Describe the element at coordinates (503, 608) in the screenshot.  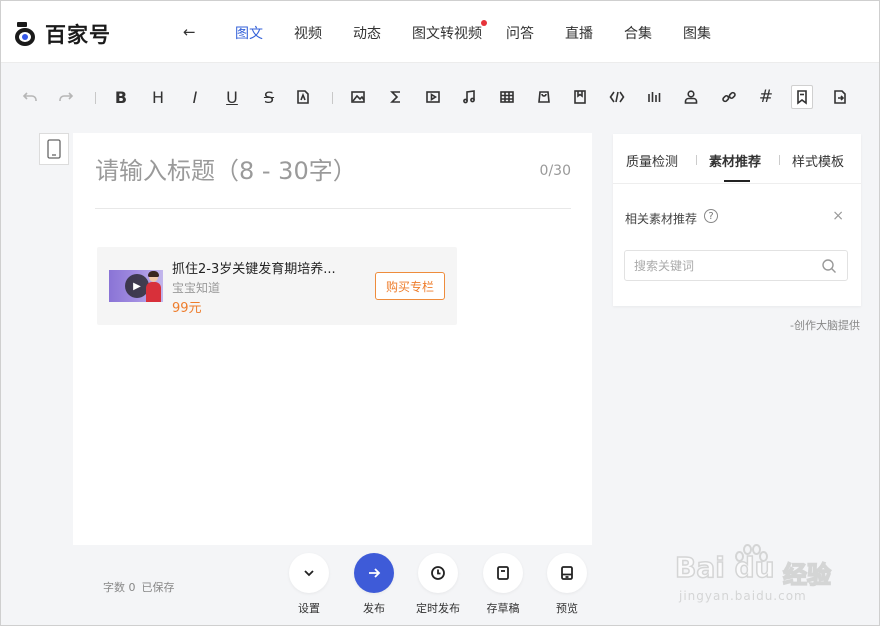
I see `action-label: 存草稿` at that location.